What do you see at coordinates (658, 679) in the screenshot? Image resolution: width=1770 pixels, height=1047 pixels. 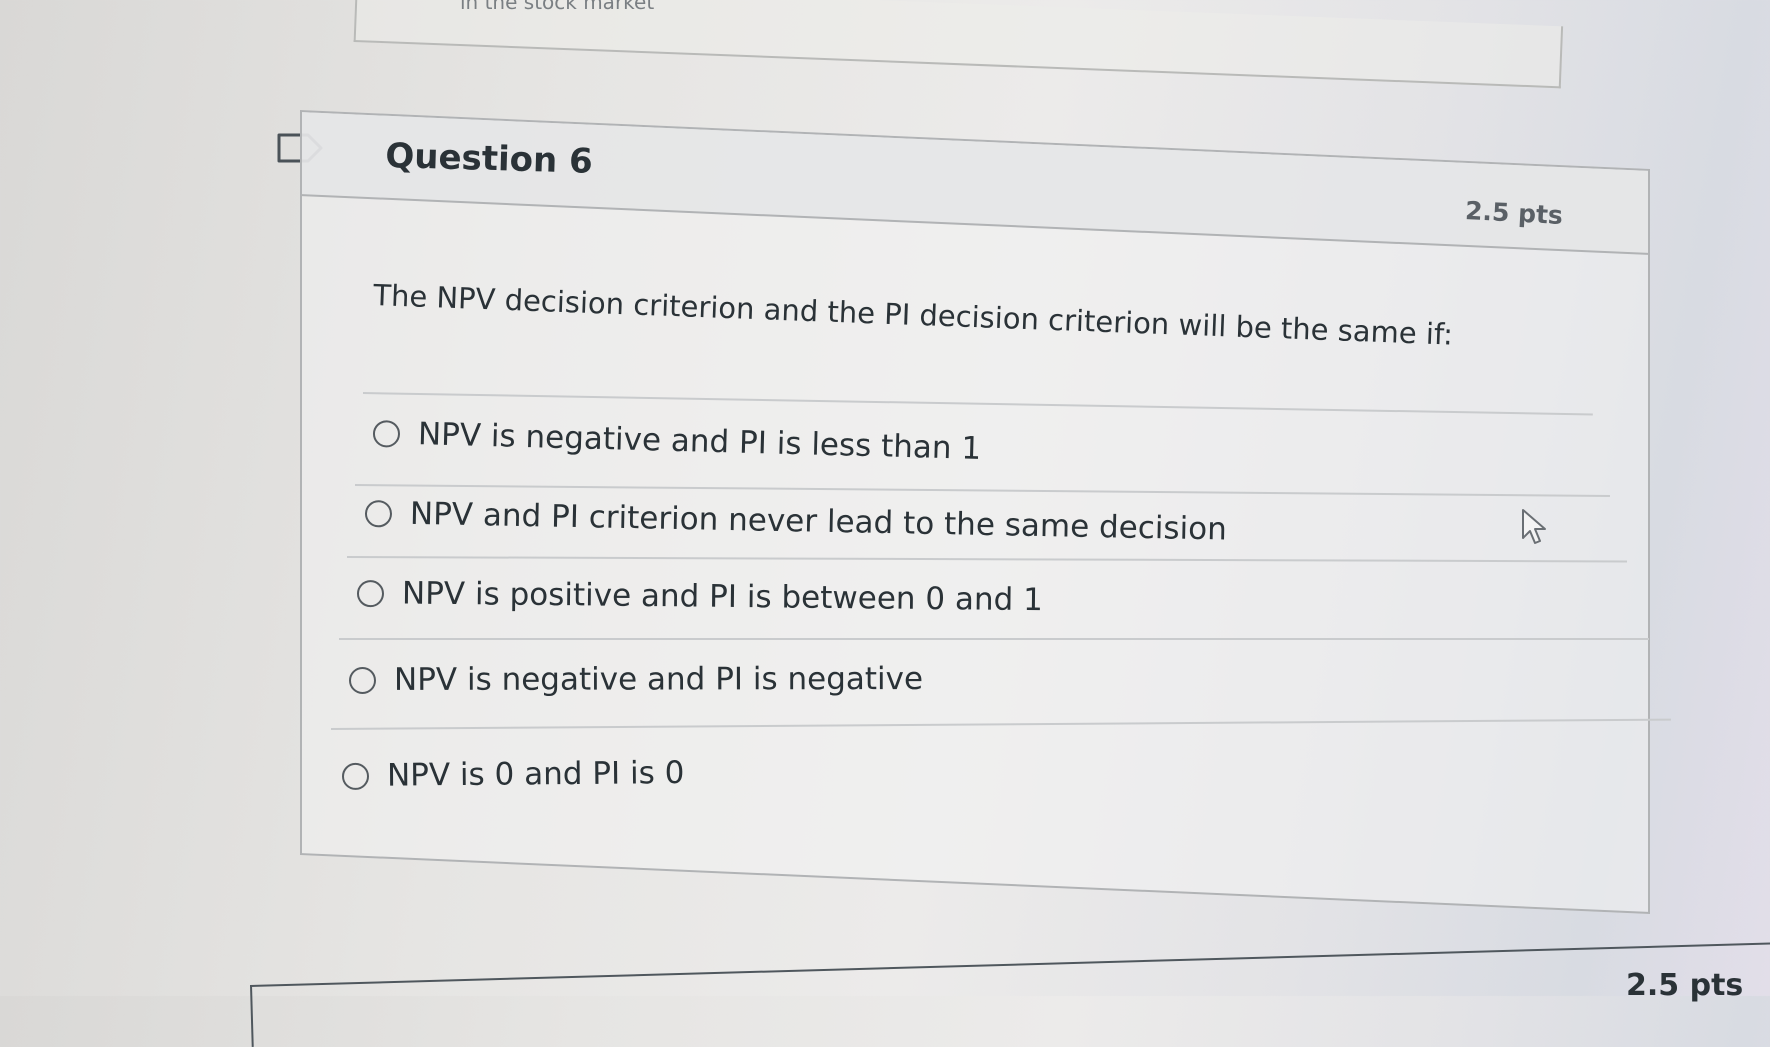 I see `answer-label: NPV is negative and PI is negative` at bounding box center [658, 679].